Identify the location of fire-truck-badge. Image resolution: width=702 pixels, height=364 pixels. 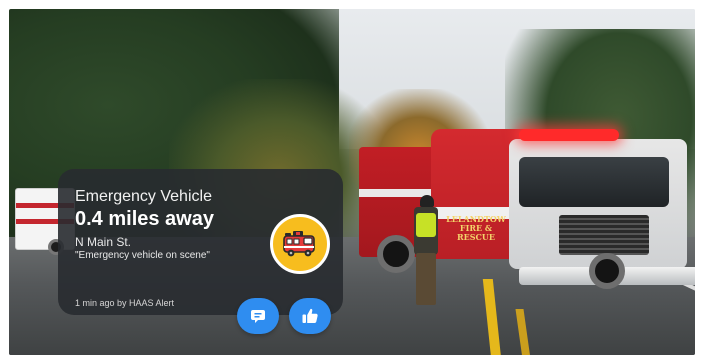
(300, 244).